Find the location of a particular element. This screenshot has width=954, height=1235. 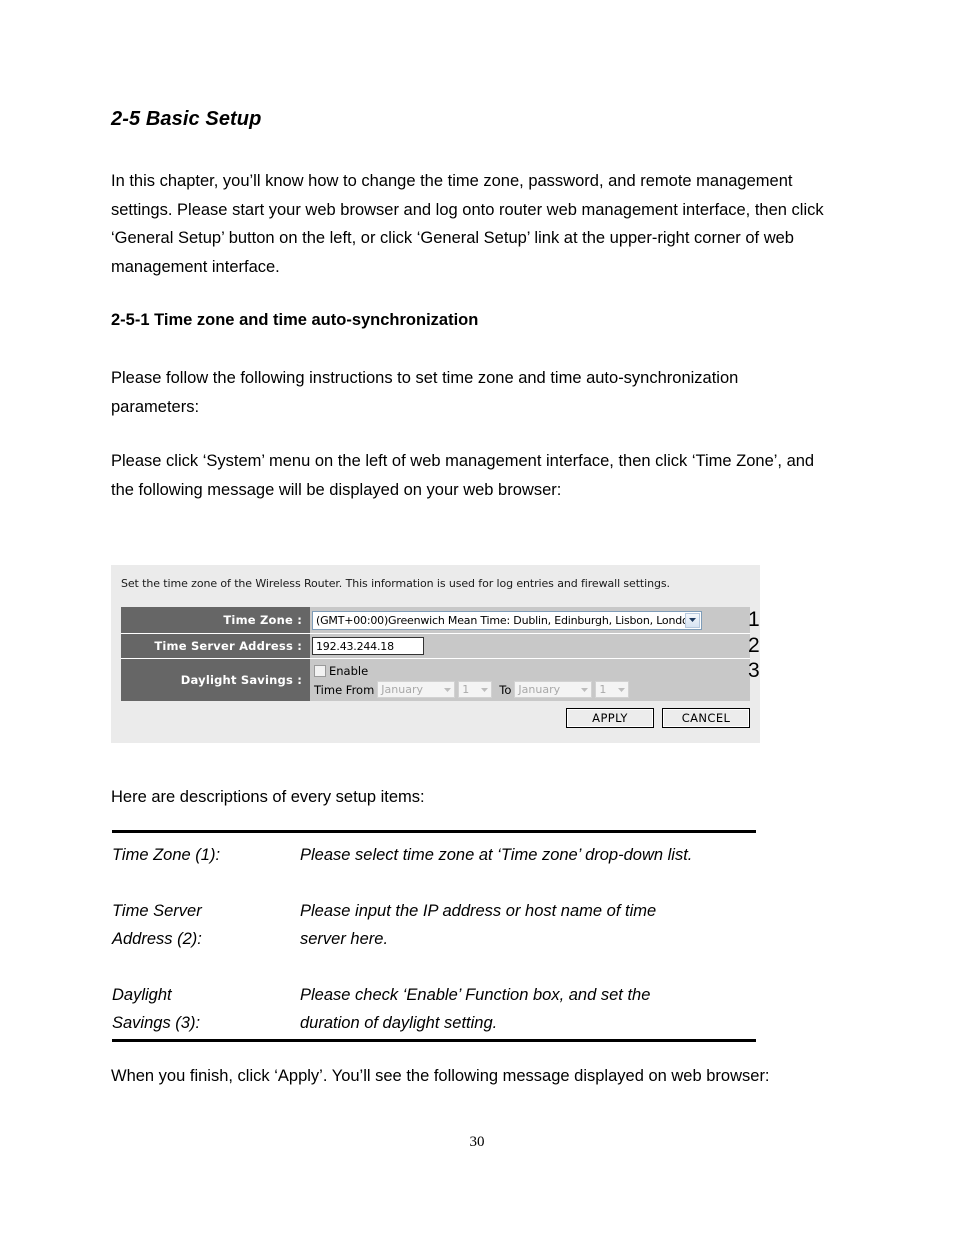

daylight-savings-enable-row: Enable is located at coordinates (341, 671).